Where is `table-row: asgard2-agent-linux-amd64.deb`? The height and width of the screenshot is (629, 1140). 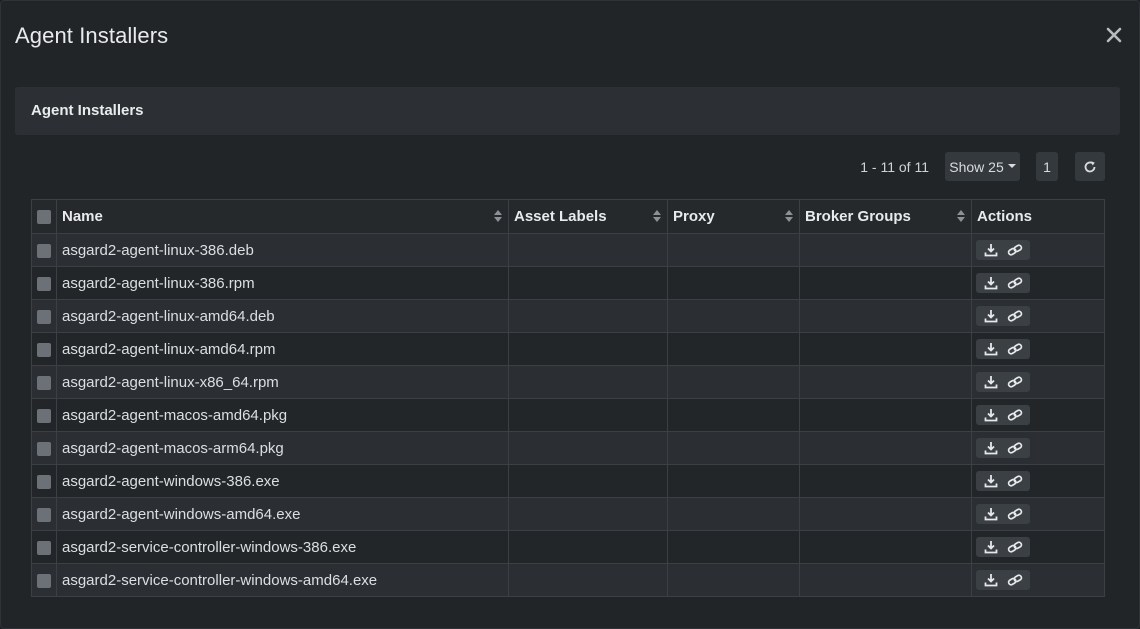 table-row: asgard2-agent-linux-amd64.deb is located at coordinates (568, 316).